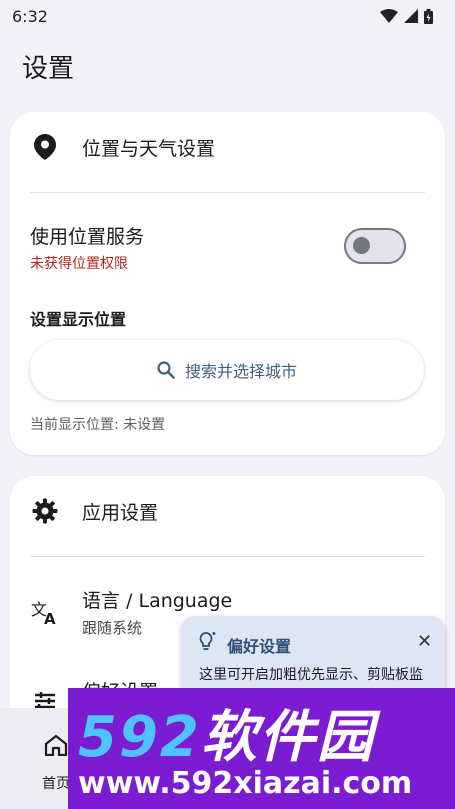 The image size is (455, 809). I want to click on search-city-label: 搜索并选择城市, so click(240, 371).